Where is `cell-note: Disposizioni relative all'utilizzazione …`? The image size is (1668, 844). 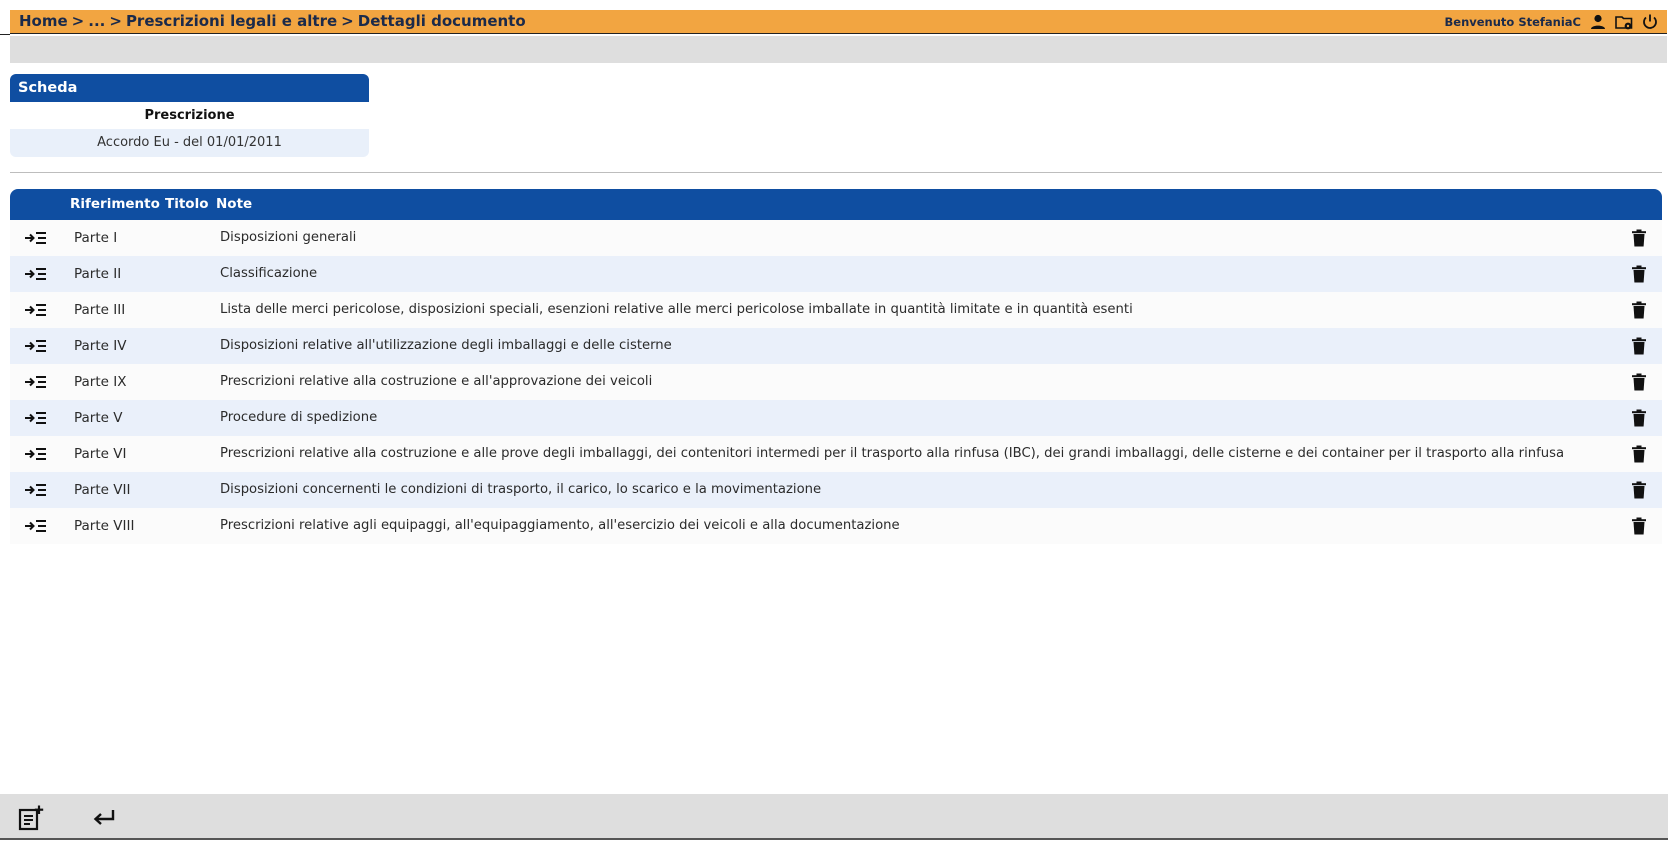
cell-note: Disposizioni relative all'utilizzazione … is located at coordinates (446, 345).